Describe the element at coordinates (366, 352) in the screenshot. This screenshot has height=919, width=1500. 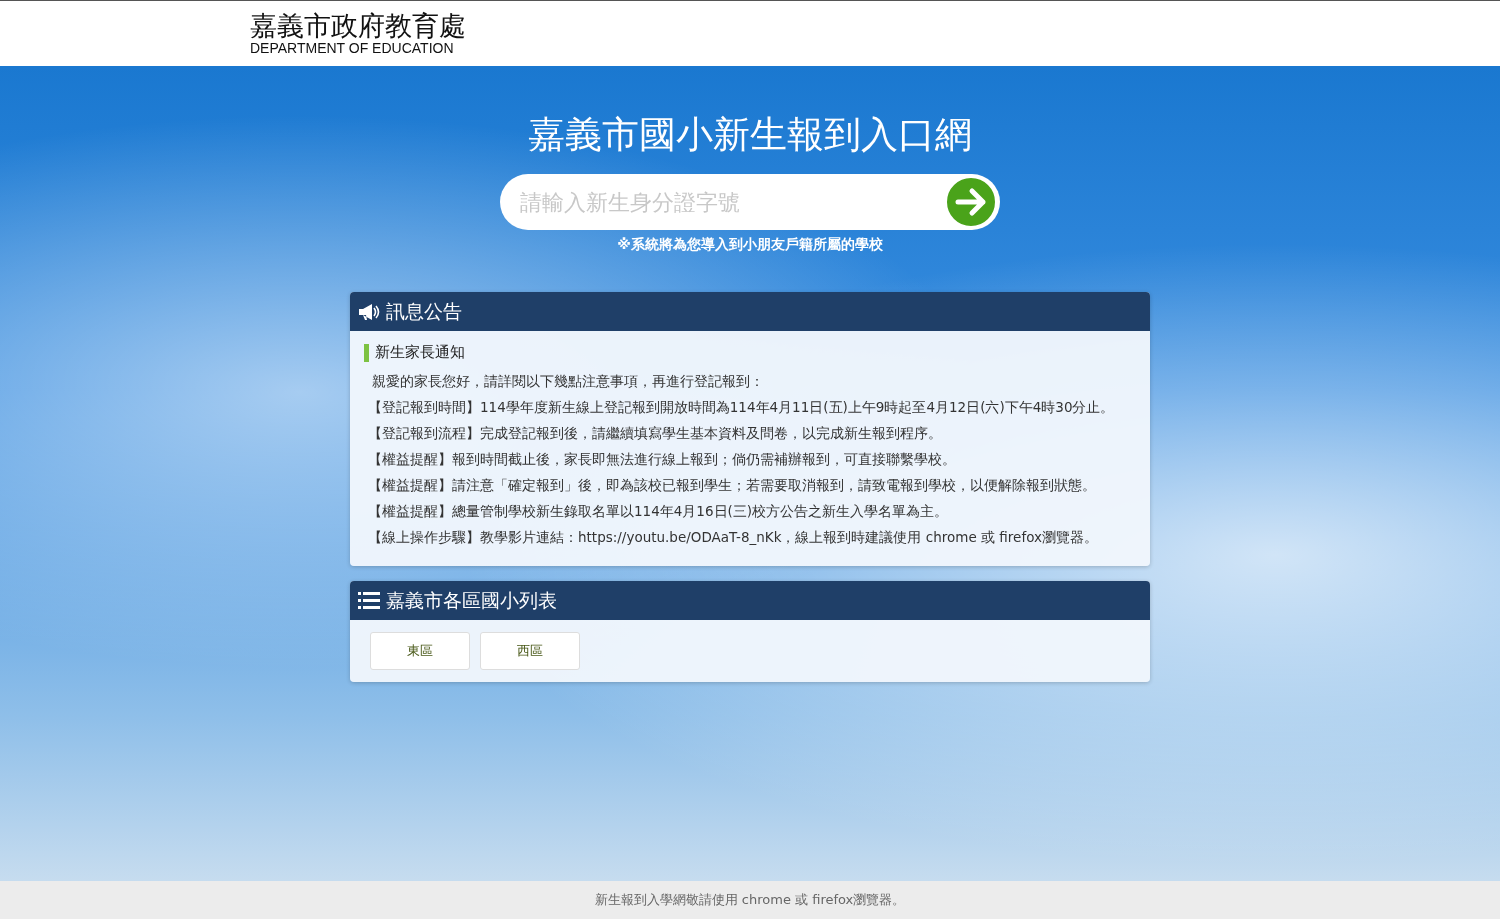
I see `accent-bar` at that location.